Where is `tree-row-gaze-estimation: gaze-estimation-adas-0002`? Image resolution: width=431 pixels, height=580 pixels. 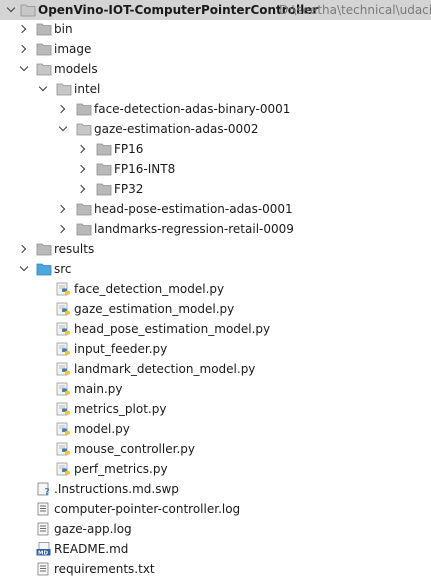
tree-row-gaze-estimation: gaze-estimation-adas-0002 is located at coordinates (215, 129).